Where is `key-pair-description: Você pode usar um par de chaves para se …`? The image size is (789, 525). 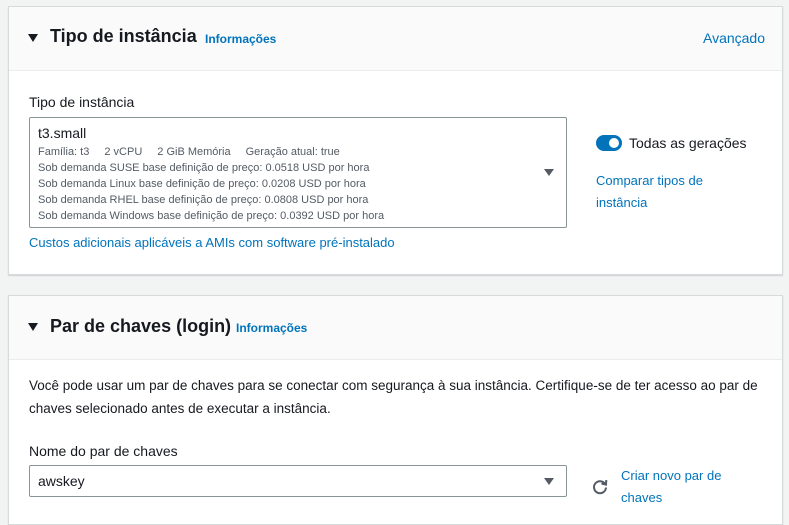 key-pair-description: Você pode usar um par de chaves para se … is located at coordinates (393, 397).